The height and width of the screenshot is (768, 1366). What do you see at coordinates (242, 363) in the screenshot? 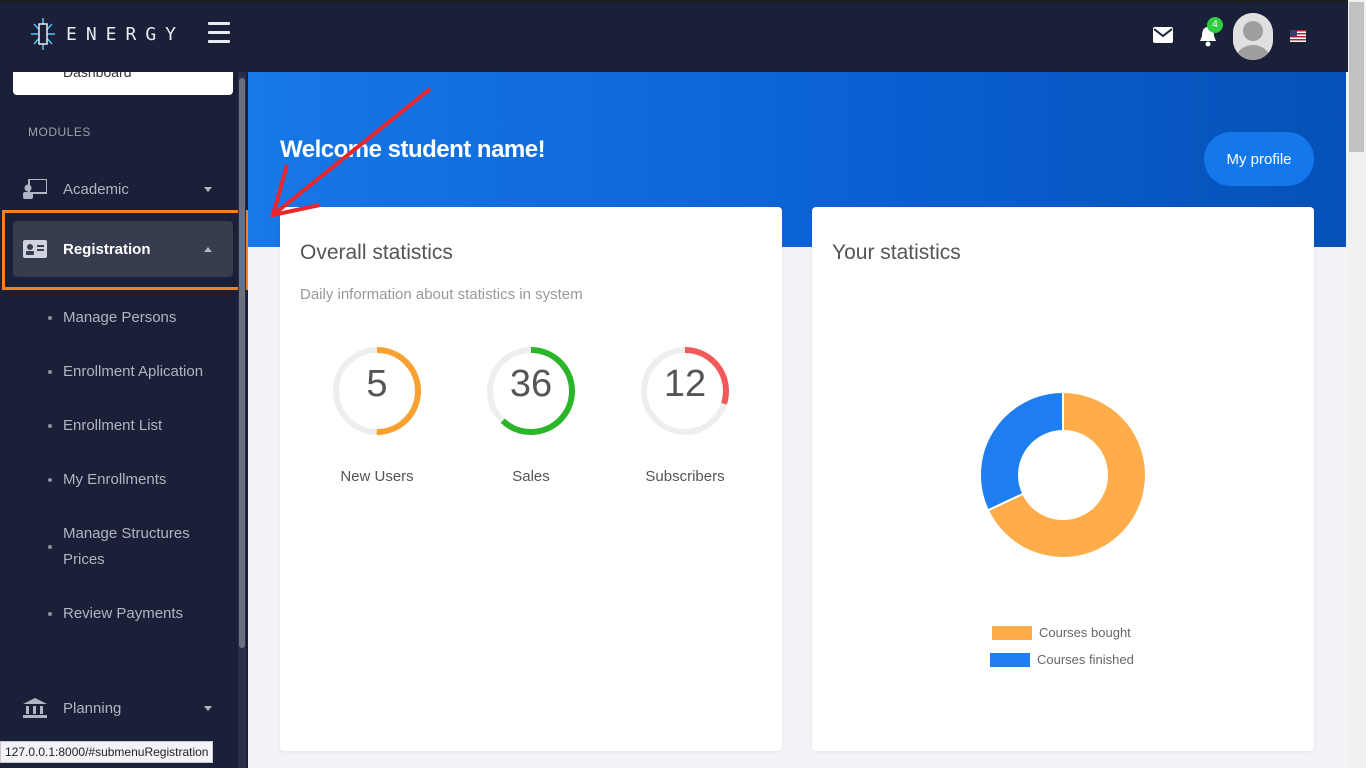
I see `sidebar-scrollbar-thumb` at bounding box center [242, 363].